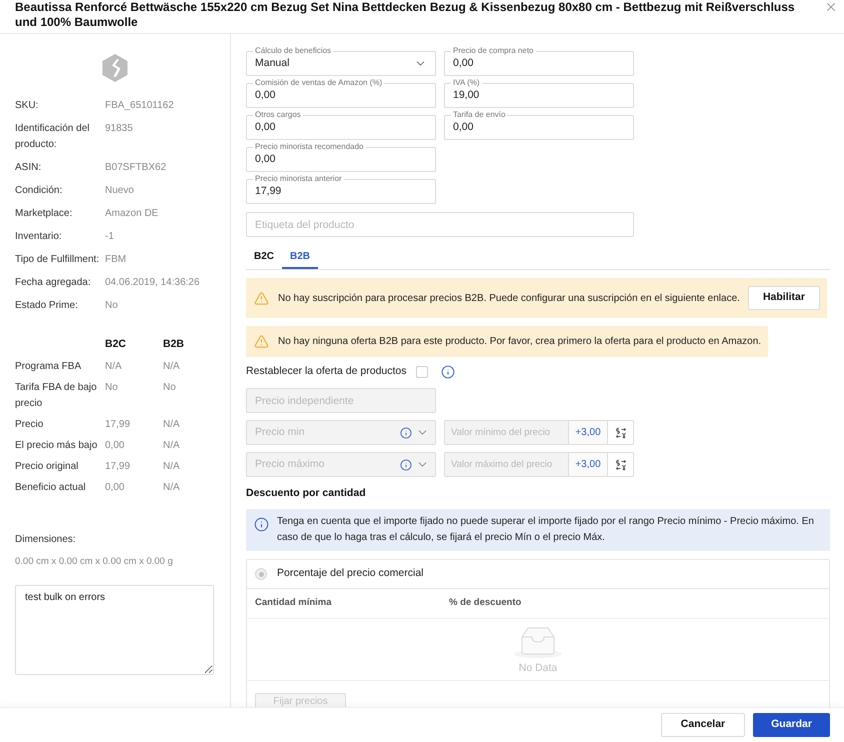 This screenshot has height=742, width=844. I want to click on column-header: B2B, so click(174, 344).